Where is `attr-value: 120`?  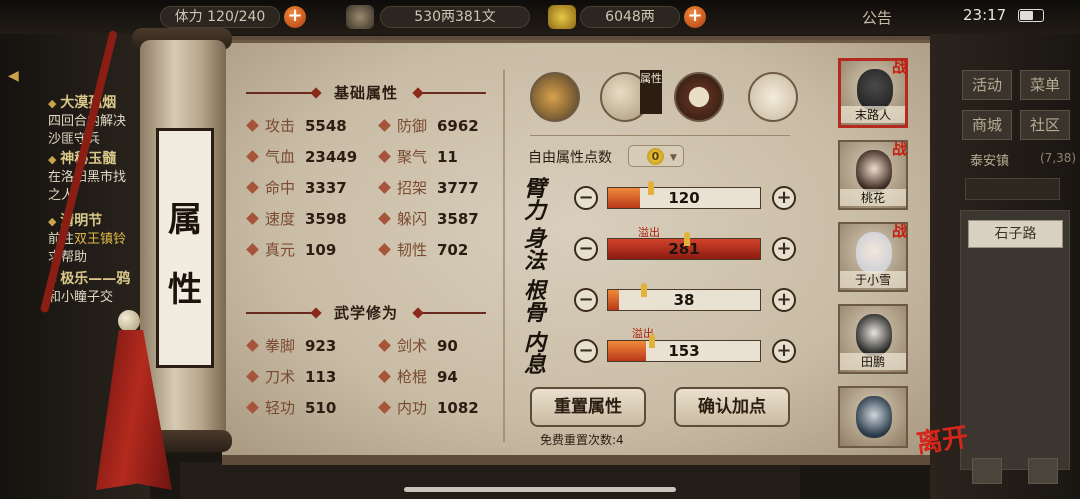
attr-value: 120 is located at coordinates (684, 198).